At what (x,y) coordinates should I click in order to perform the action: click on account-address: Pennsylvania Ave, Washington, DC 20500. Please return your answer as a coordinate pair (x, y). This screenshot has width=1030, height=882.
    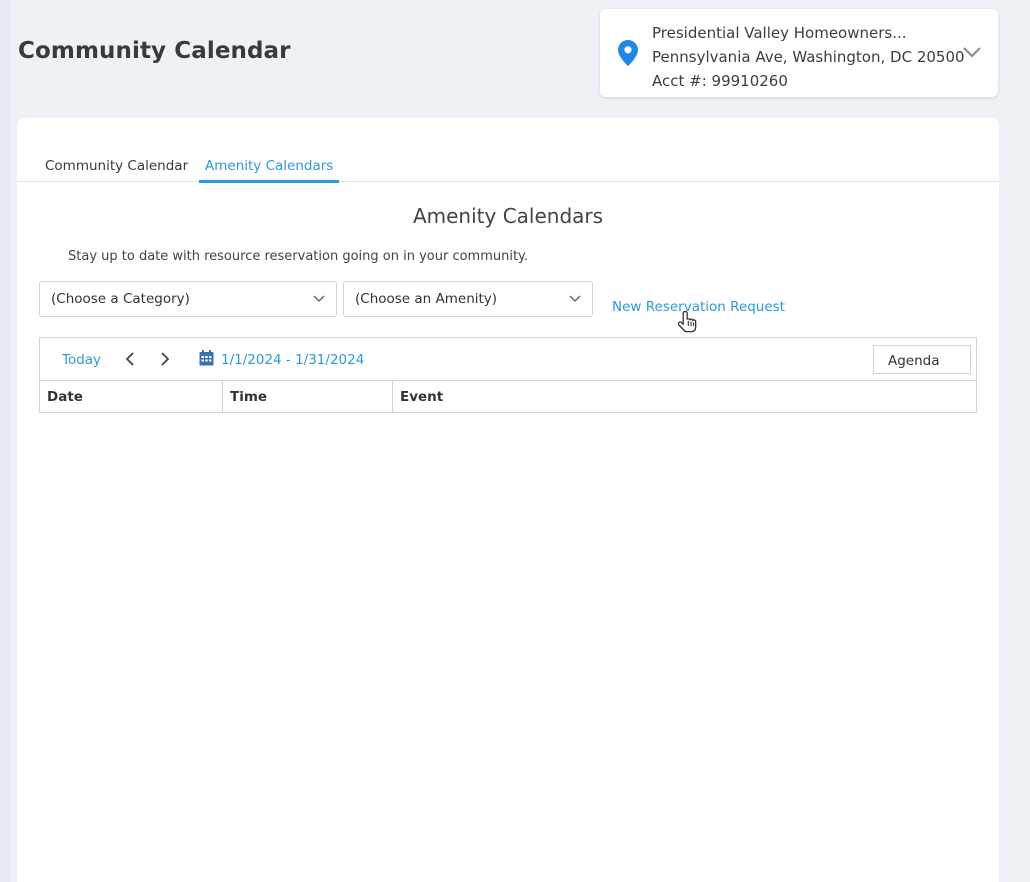
    Looking at the image, I should click on (808, 57).